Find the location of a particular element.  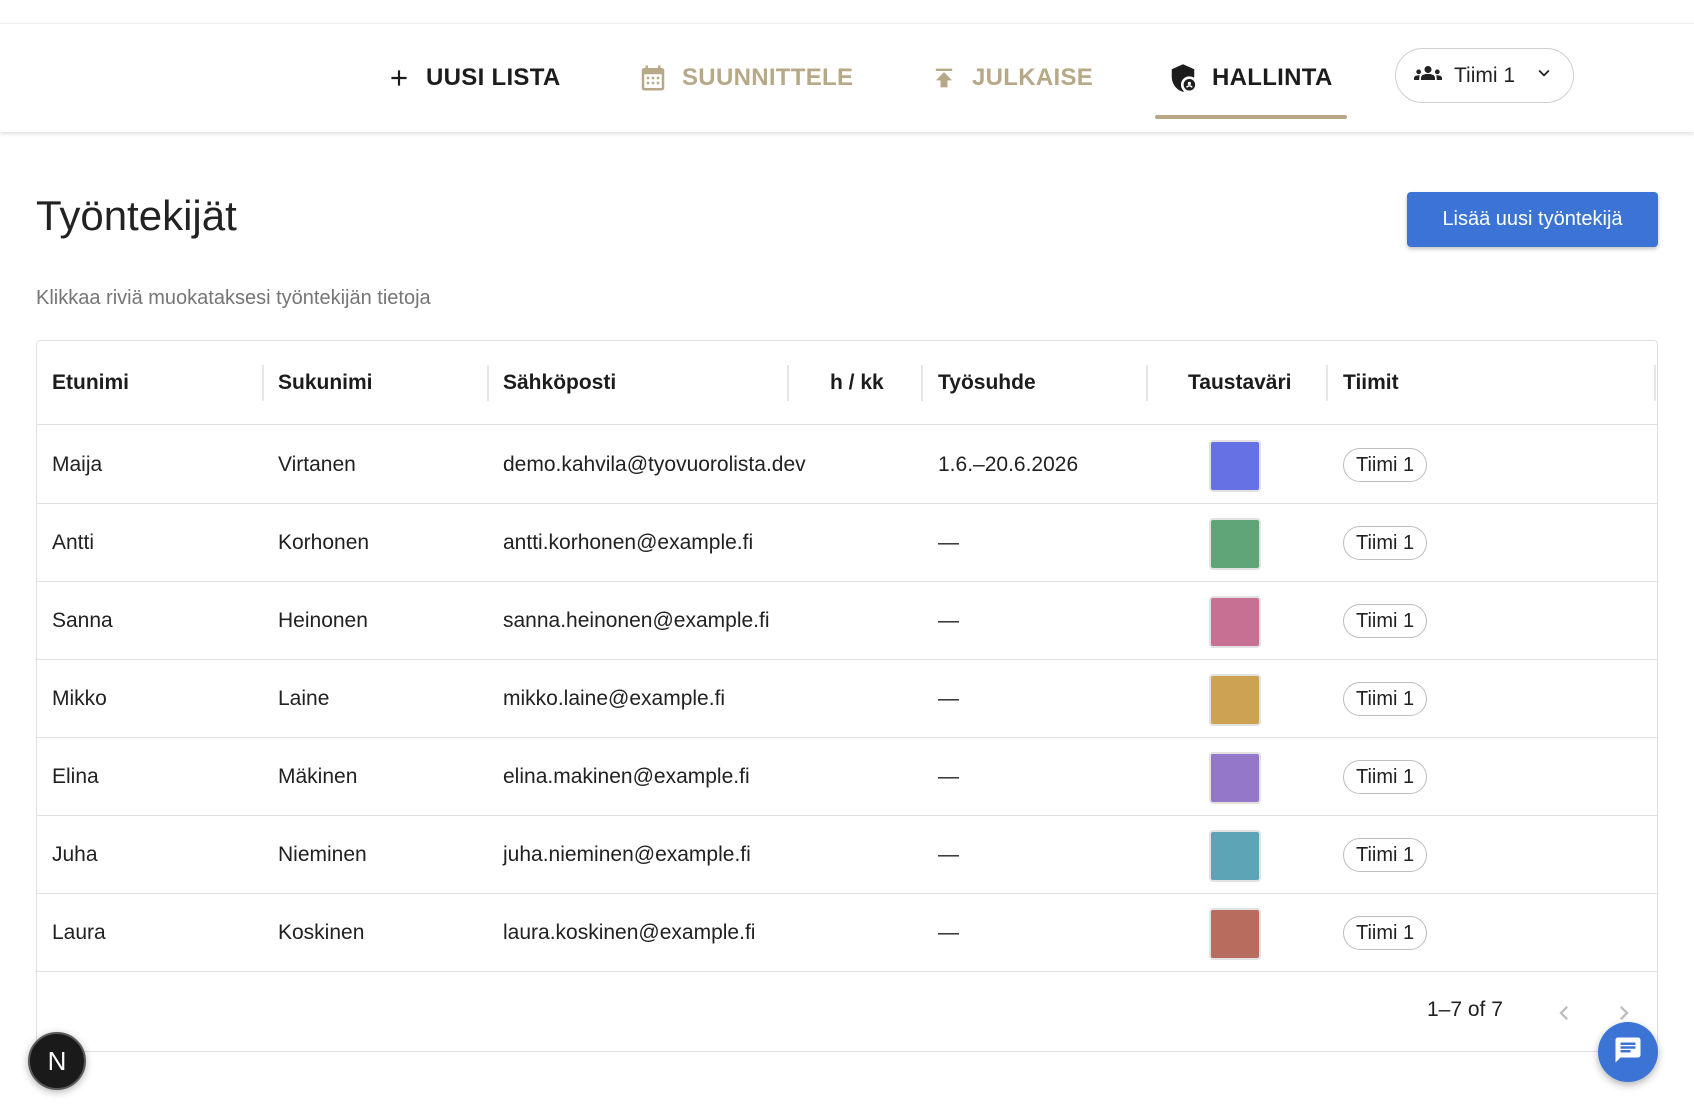

page-title: Työntekijät is located at coordinates (136, 215).